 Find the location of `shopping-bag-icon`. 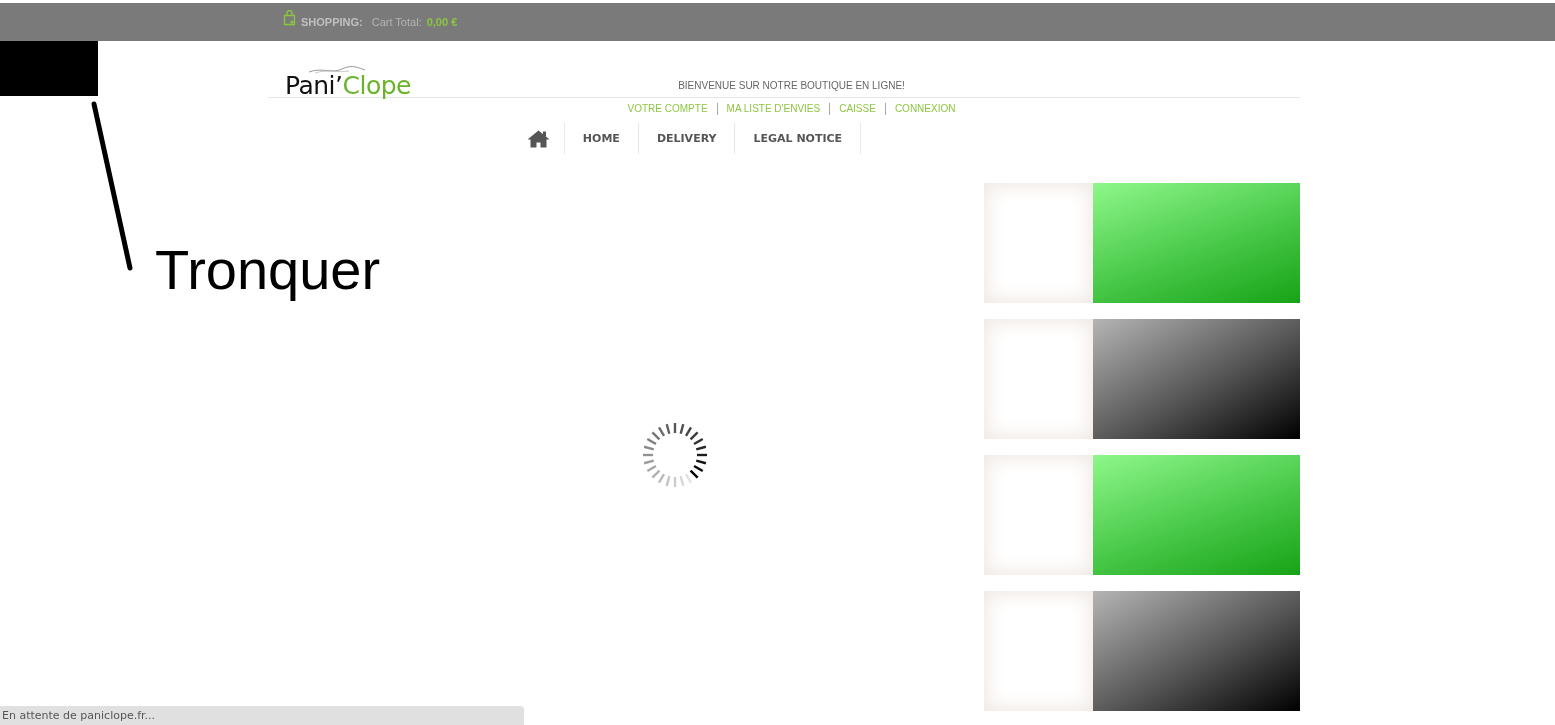

shopping-bag-icon is located at coordinates (289, 18).